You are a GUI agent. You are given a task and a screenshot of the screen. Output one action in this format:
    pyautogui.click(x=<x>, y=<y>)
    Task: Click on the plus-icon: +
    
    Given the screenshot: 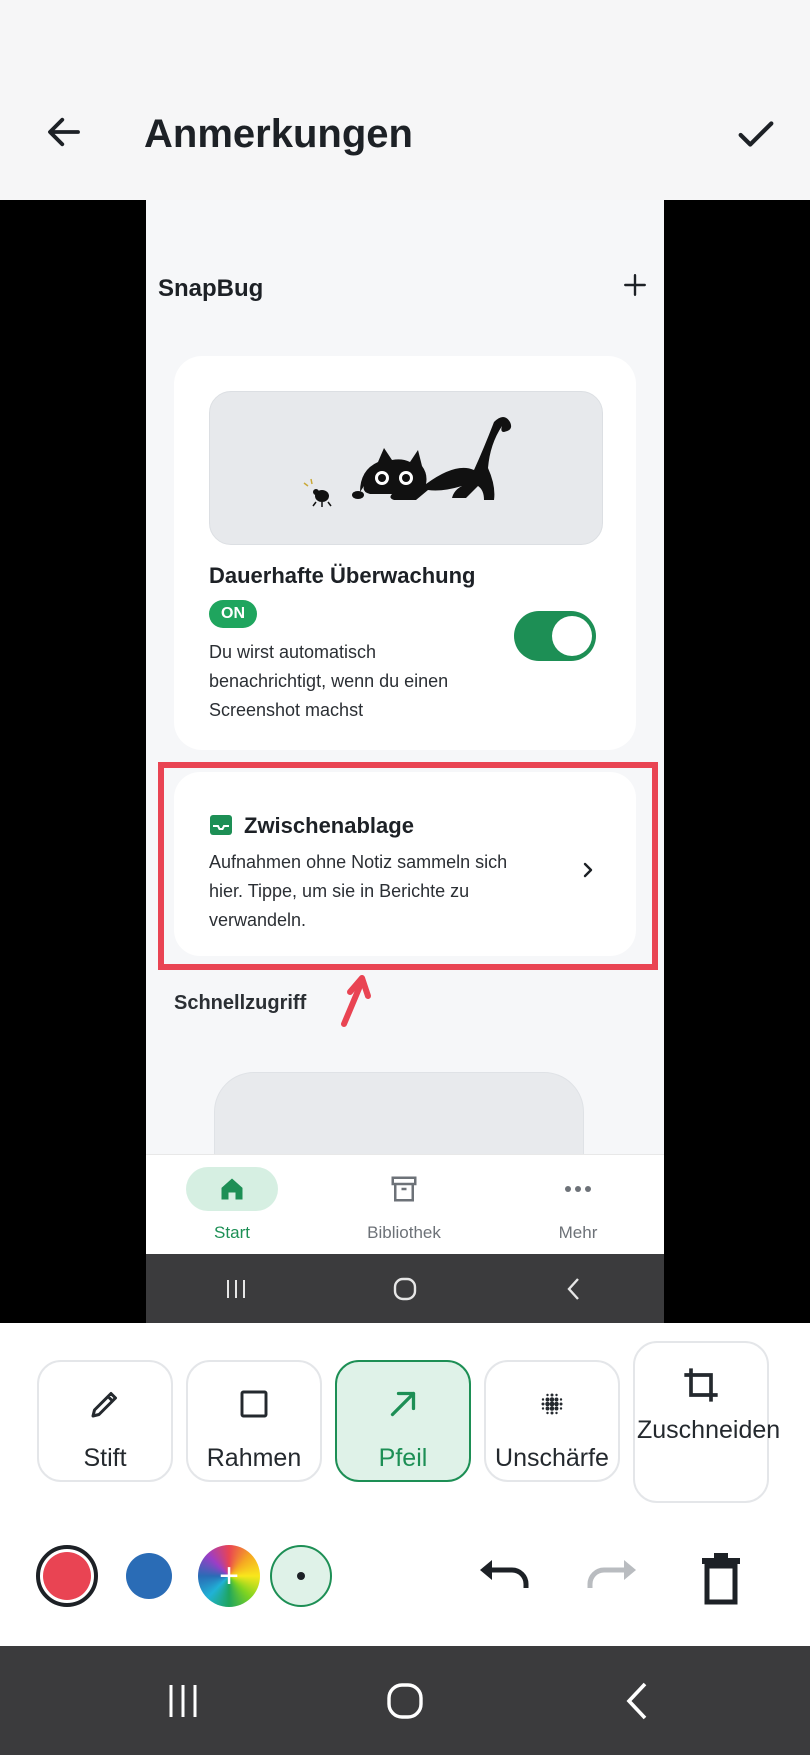 What is the action you would take?
    pyautogui.click(x=229, y=1575)
    